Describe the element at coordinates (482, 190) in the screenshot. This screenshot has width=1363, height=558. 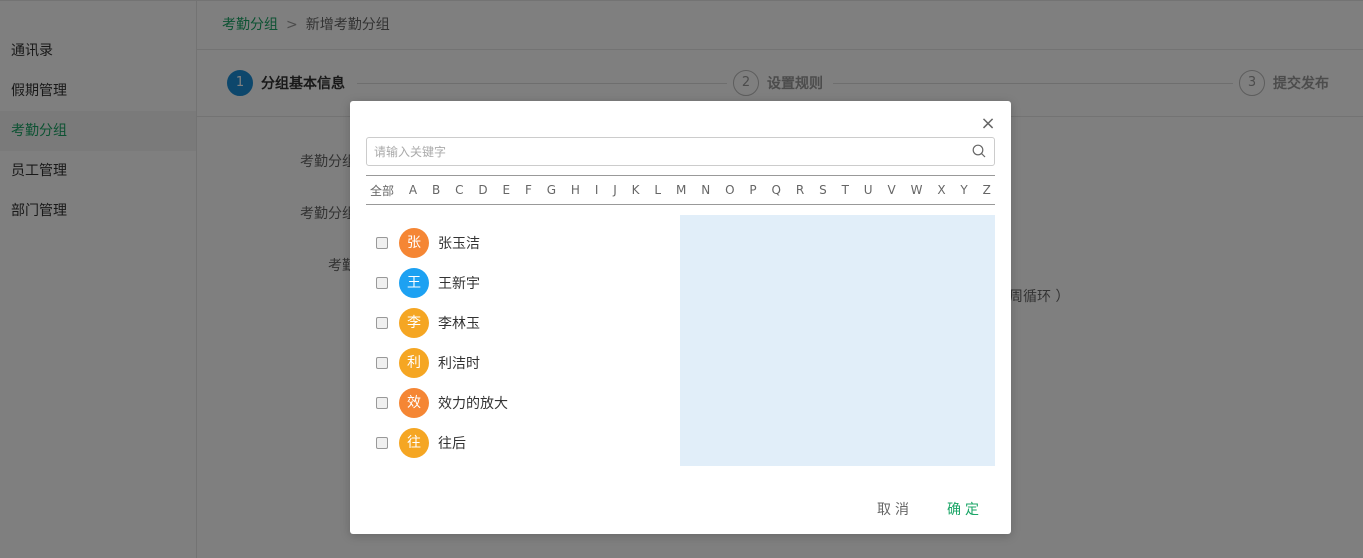
I see `alpha-filter-d: D` at that location.